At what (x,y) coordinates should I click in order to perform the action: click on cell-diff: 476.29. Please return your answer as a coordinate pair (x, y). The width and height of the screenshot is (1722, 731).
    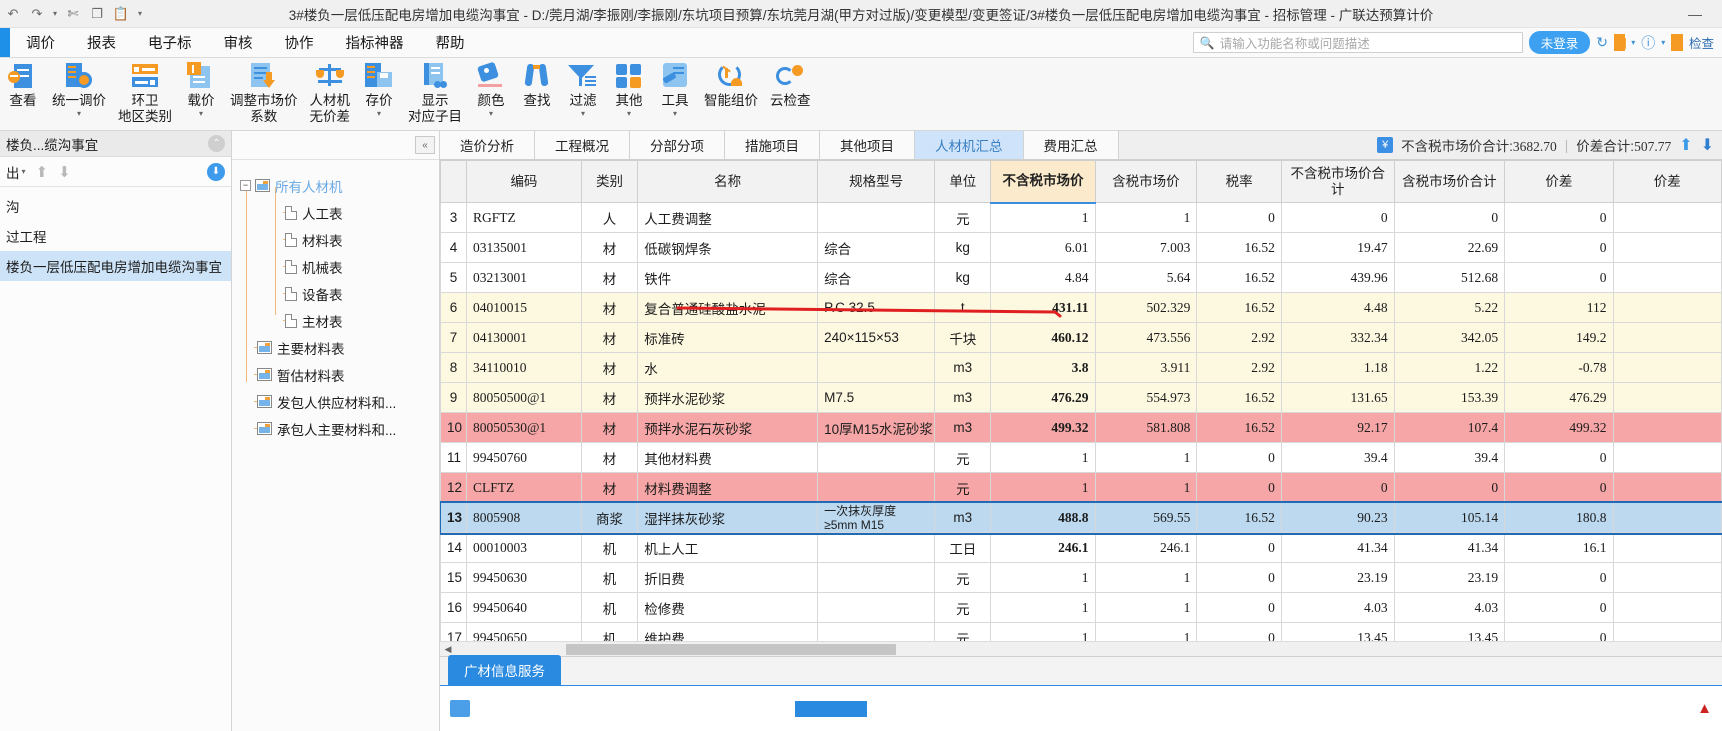
    Looking at the image, I should click on (1559, 397).